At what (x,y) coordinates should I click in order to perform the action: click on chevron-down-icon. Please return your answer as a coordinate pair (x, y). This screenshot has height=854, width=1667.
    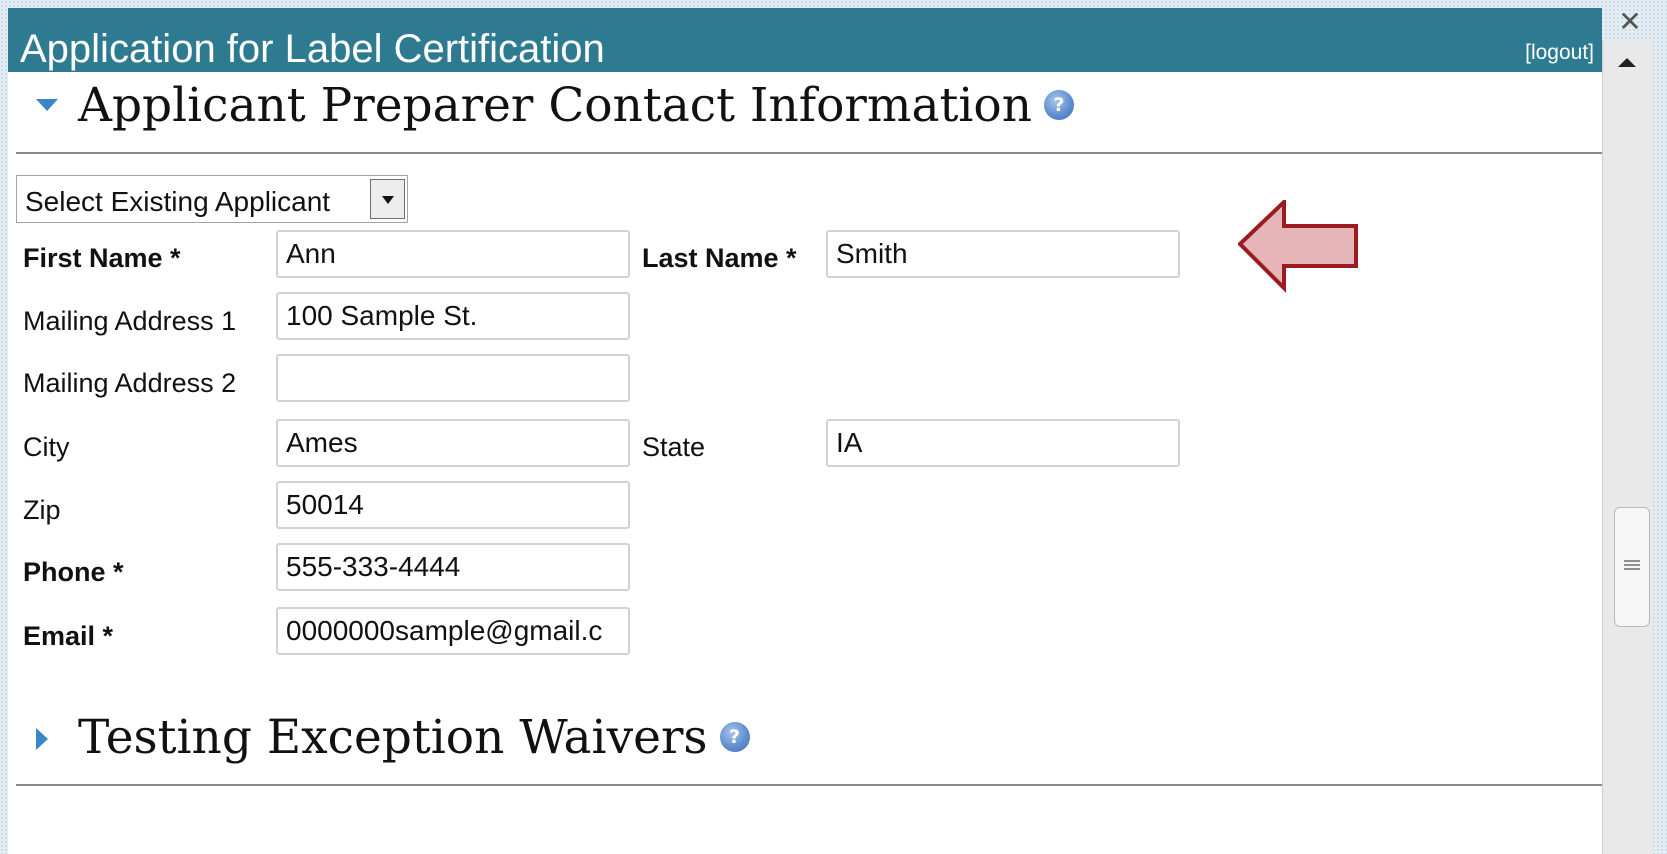
    Looking at the image, I should click on (388, 200).